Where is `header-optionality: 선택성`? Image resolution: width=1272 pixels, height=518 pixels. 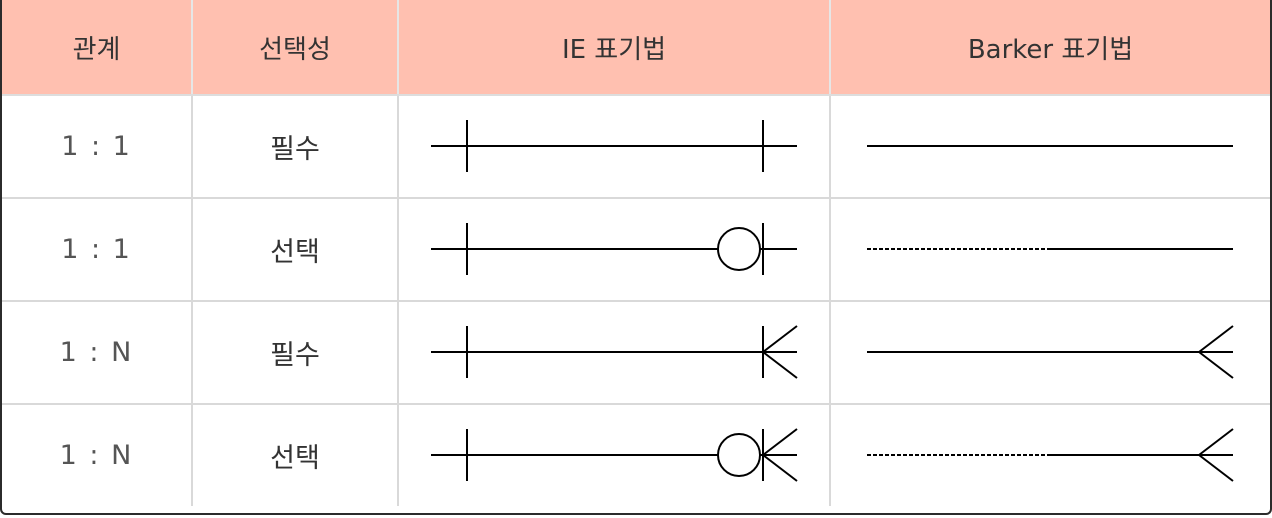 header-optionality: 선택성 is located at coordinates (295, 48).